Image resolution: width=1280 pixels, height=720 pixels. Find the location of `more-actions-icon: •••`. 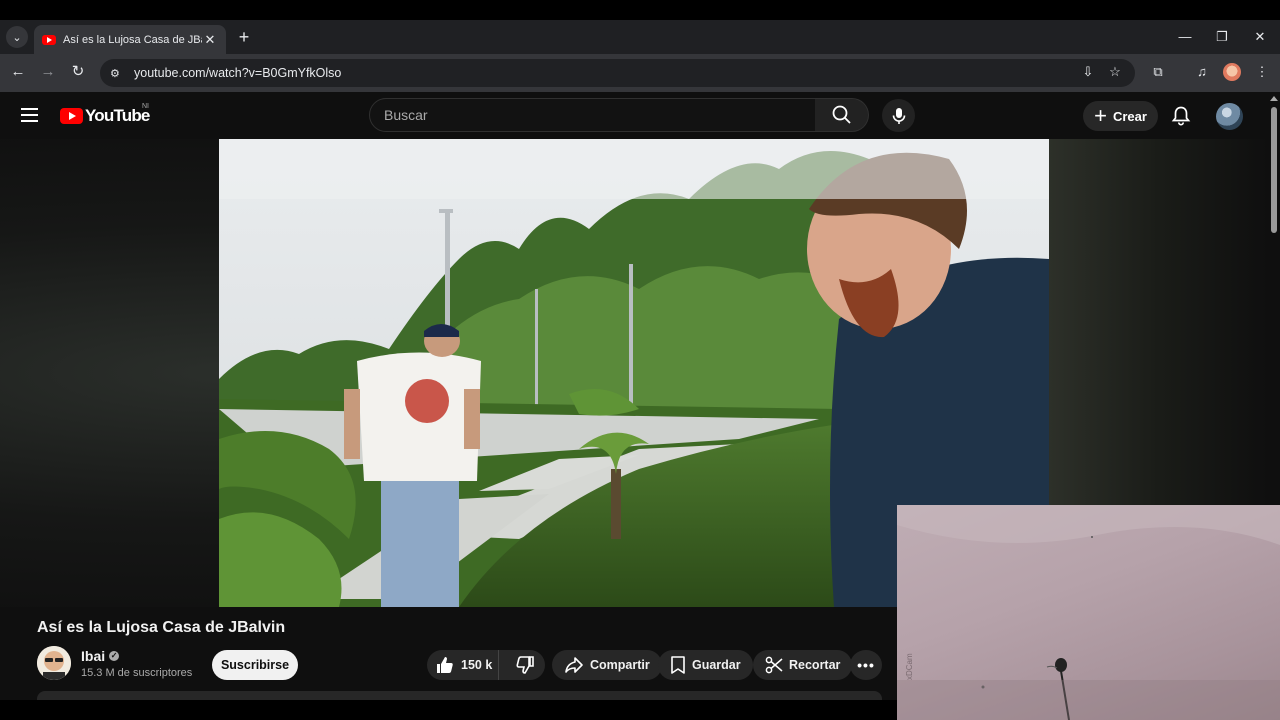

more-actions-icon: ••• is located at coordinates (866, 665).